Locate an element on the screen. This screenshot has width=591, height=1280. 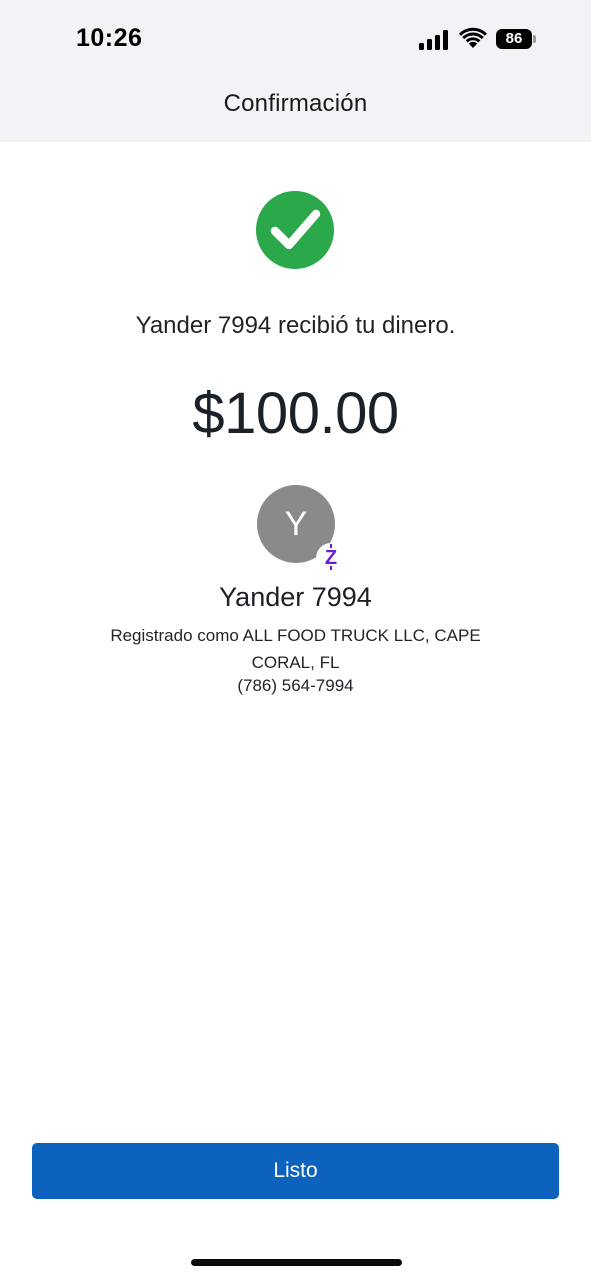
amount-sent: $100.00 is located at coordinates (295, 413).